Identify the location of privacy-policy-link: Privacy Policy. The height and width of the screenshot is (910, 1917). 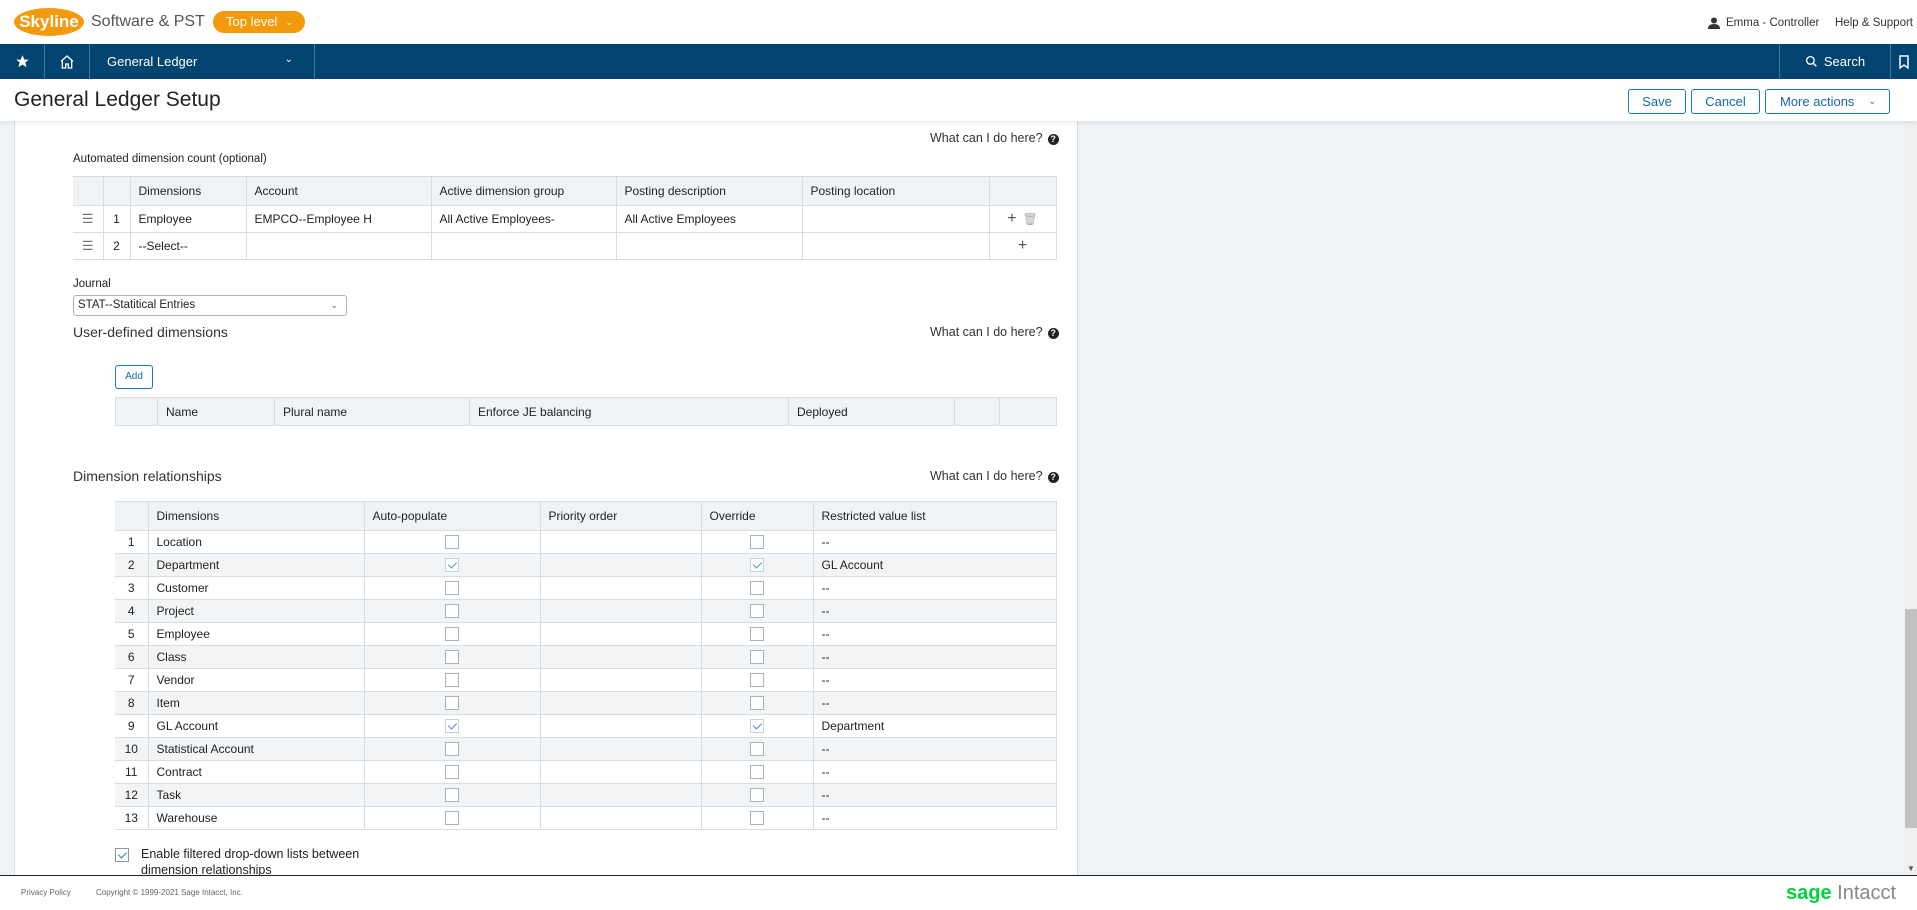
(46, 892).